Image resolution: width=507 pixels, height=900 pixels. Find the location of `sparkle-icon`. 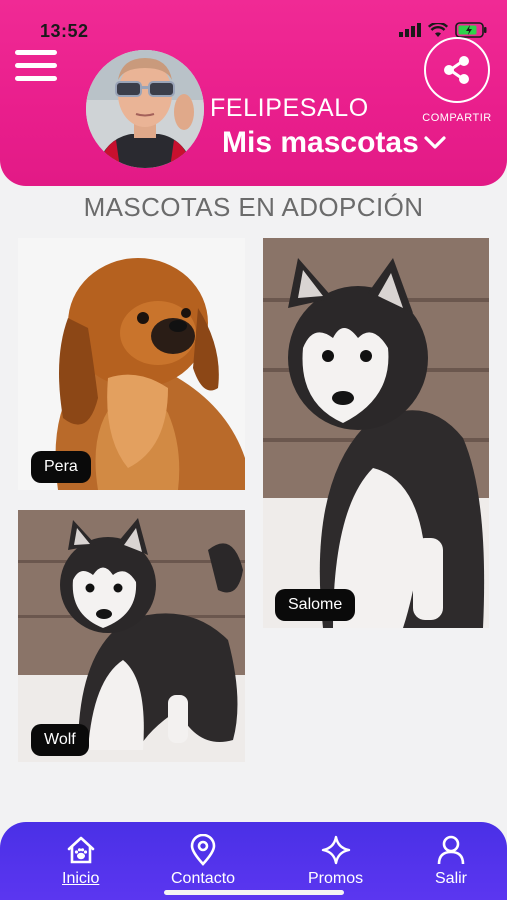

sparkle-icon is located at coordinates (335, 850).